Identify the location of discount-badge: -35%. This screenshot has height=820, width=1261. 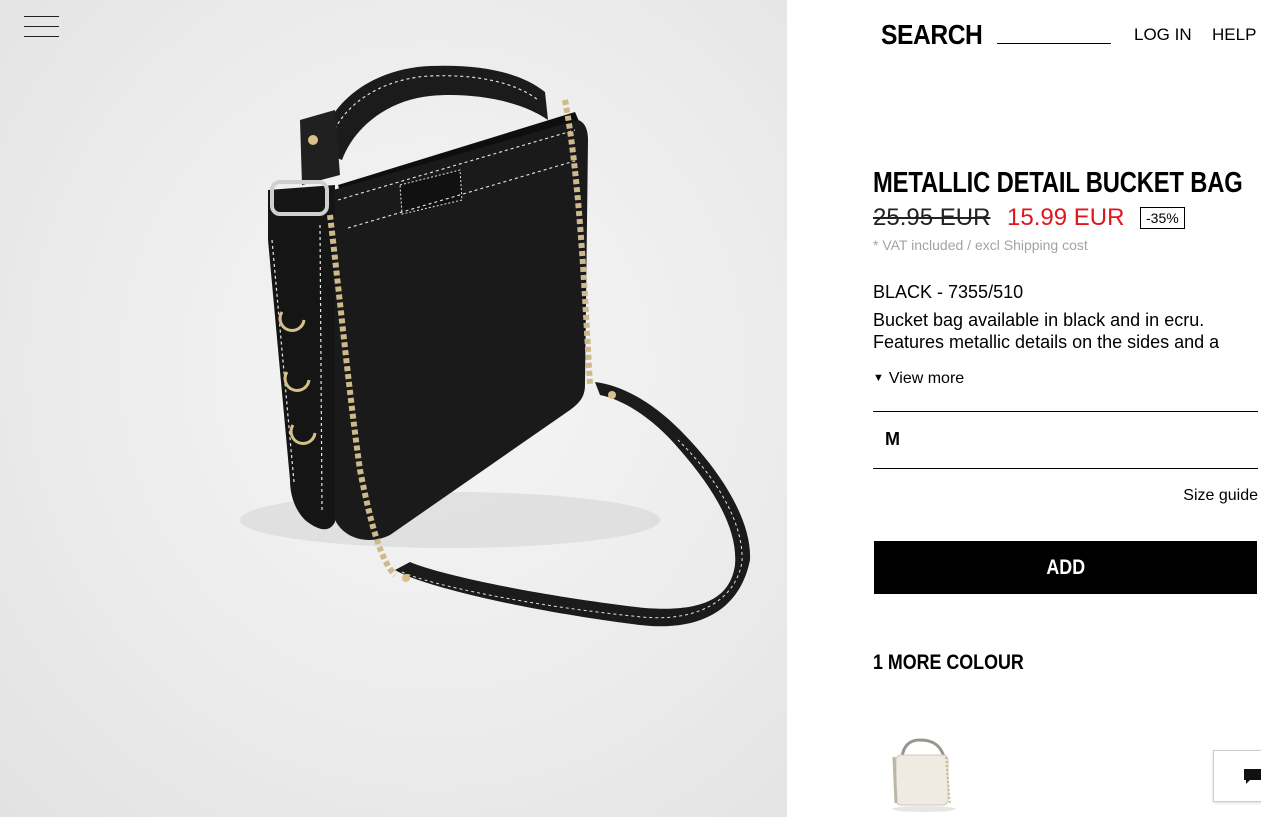
(1162, 218).